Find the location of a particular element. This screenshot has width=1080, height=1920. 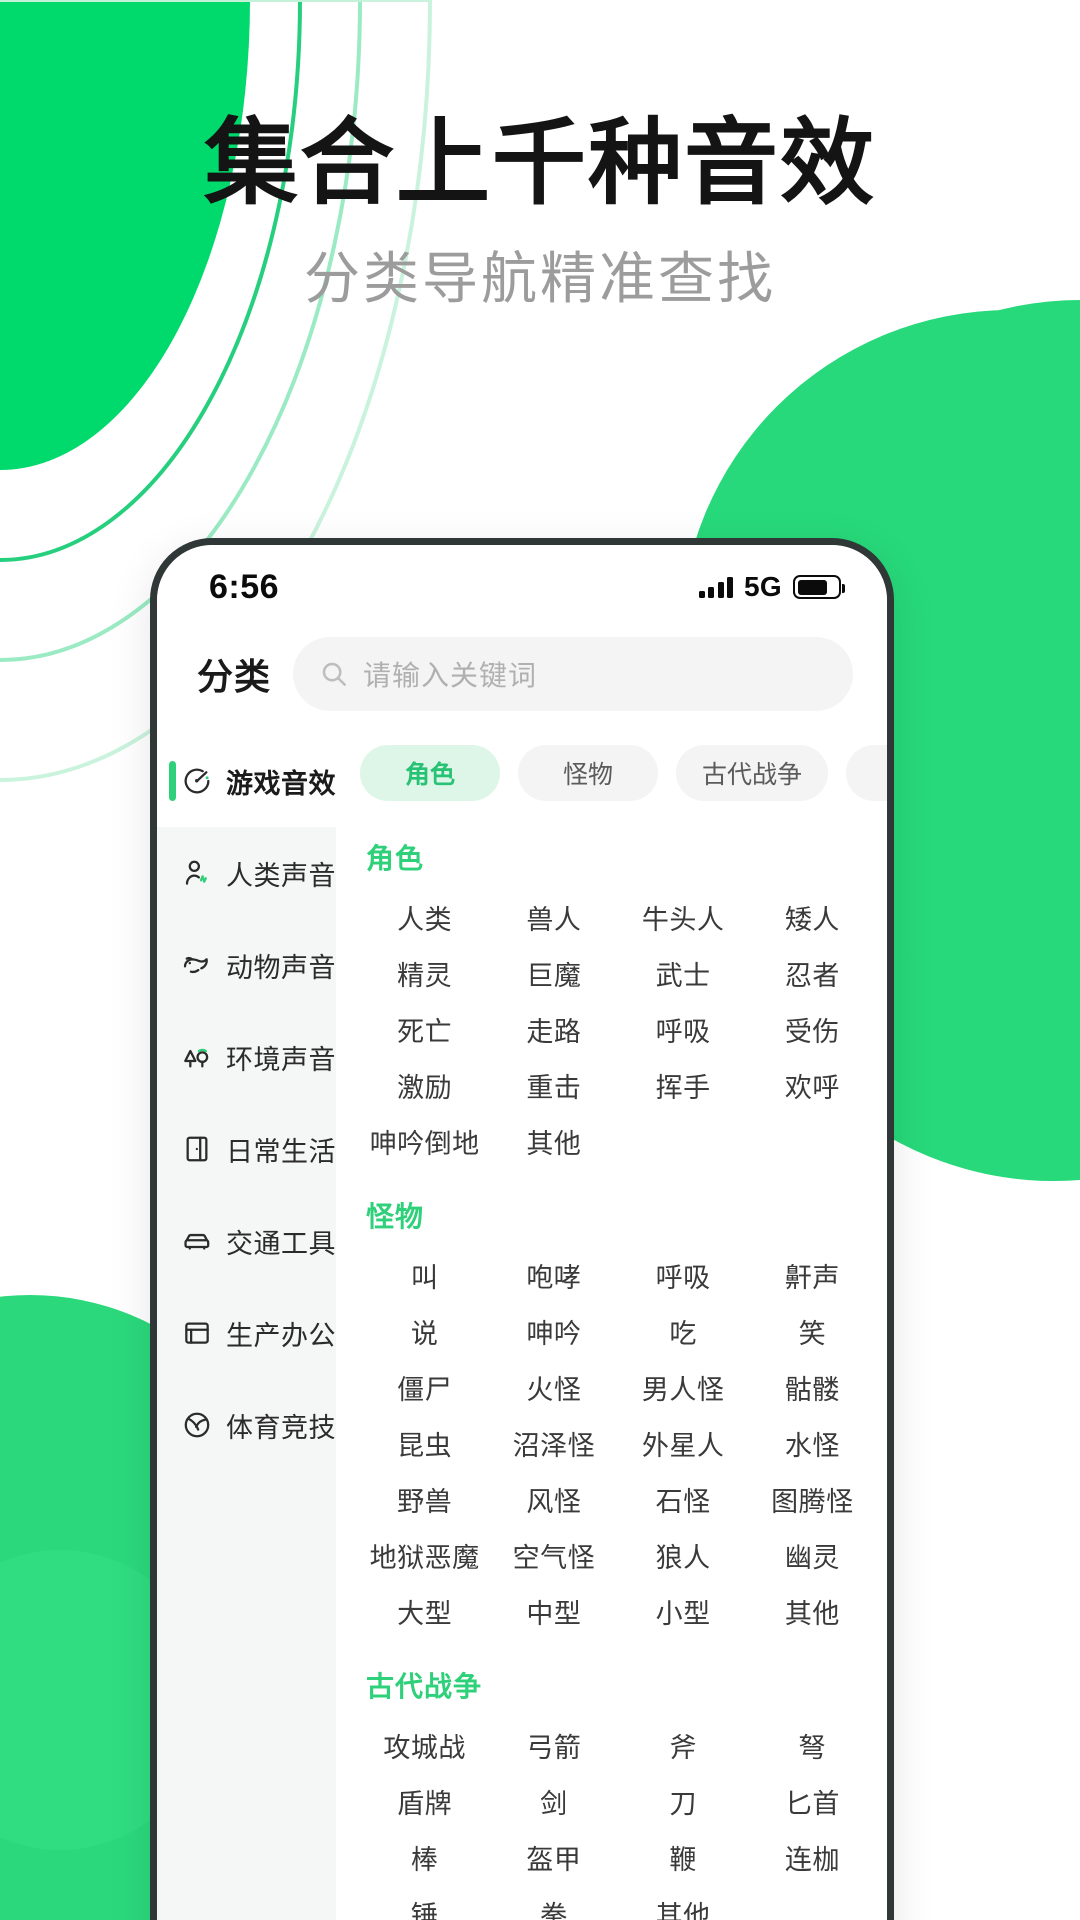

status-bar: 6:56 5G is located at coordinates (522, 582).